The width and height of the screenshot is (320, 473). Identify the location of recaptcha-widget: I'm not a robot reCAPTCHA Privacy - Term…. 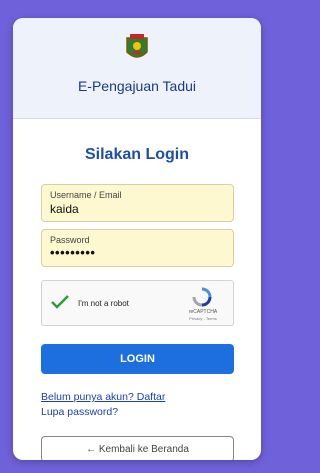
(137, 303).